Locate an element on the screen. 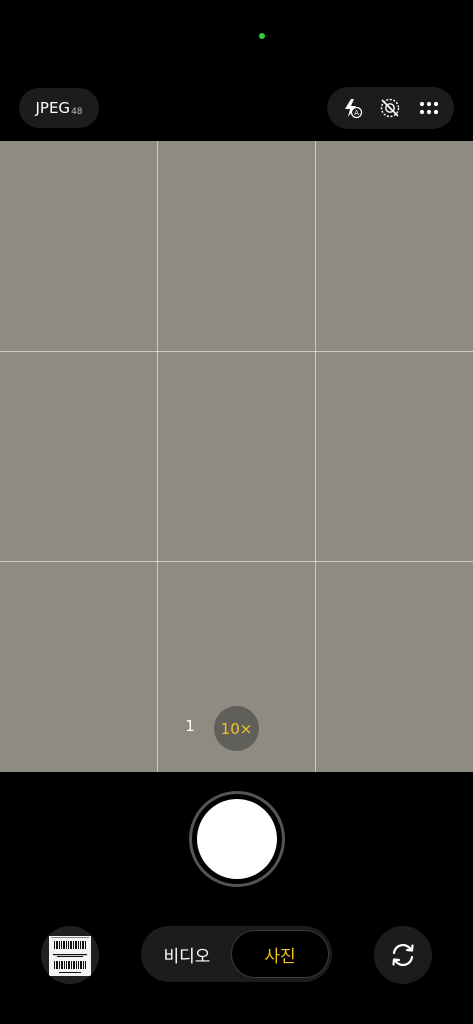 The height and width of the screenshot is (1024, 473). format-button: JPEG 48 is located at coordinates (59, 108).